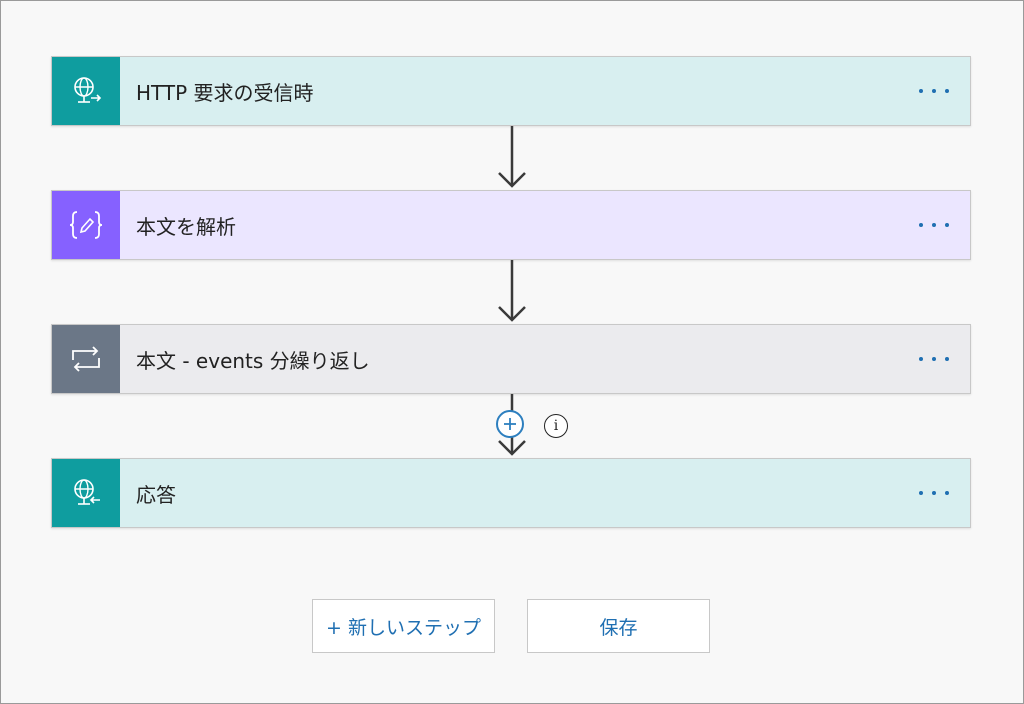 The image size is (1024, 704). Describe the element at coordinates (403, 626) in the screenshot. I see `new-step-button: + 新しいステップ` at that location.